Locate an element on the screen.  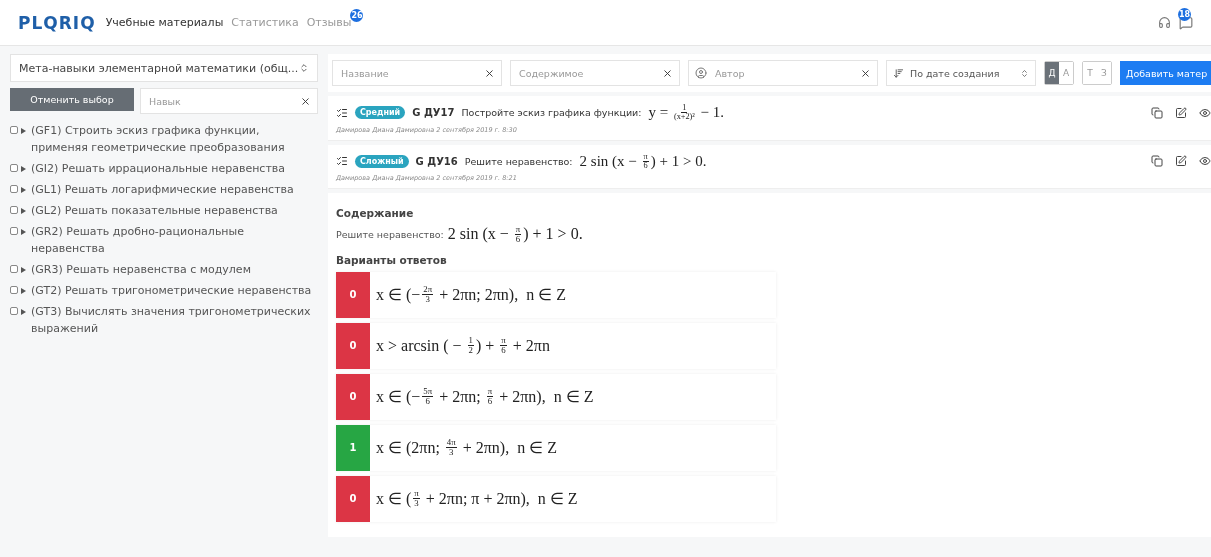
skill-label: (GT2) Решать тригонометрические неравенства is located at coordinates (171, 290).